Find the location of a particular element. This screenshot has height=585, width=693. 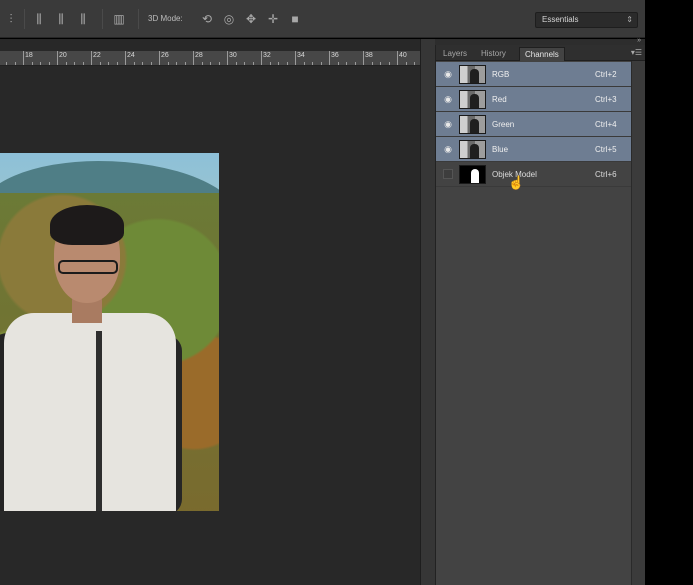

horizontal-ruler: 18 20 22 24 26 28 30 32 34 36 38 40 is located at coordinates (210, 58).